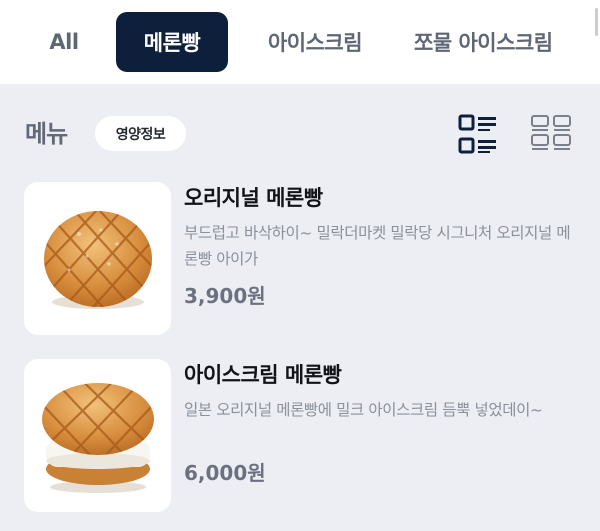  Describe the element at coordinates (377, 246) in the screenshot. I see `item-description: 부드럽고 바삭하이~ 밀락더마켓 밀락당 시그니처 오리지널 메론빵 아이가` at that location.